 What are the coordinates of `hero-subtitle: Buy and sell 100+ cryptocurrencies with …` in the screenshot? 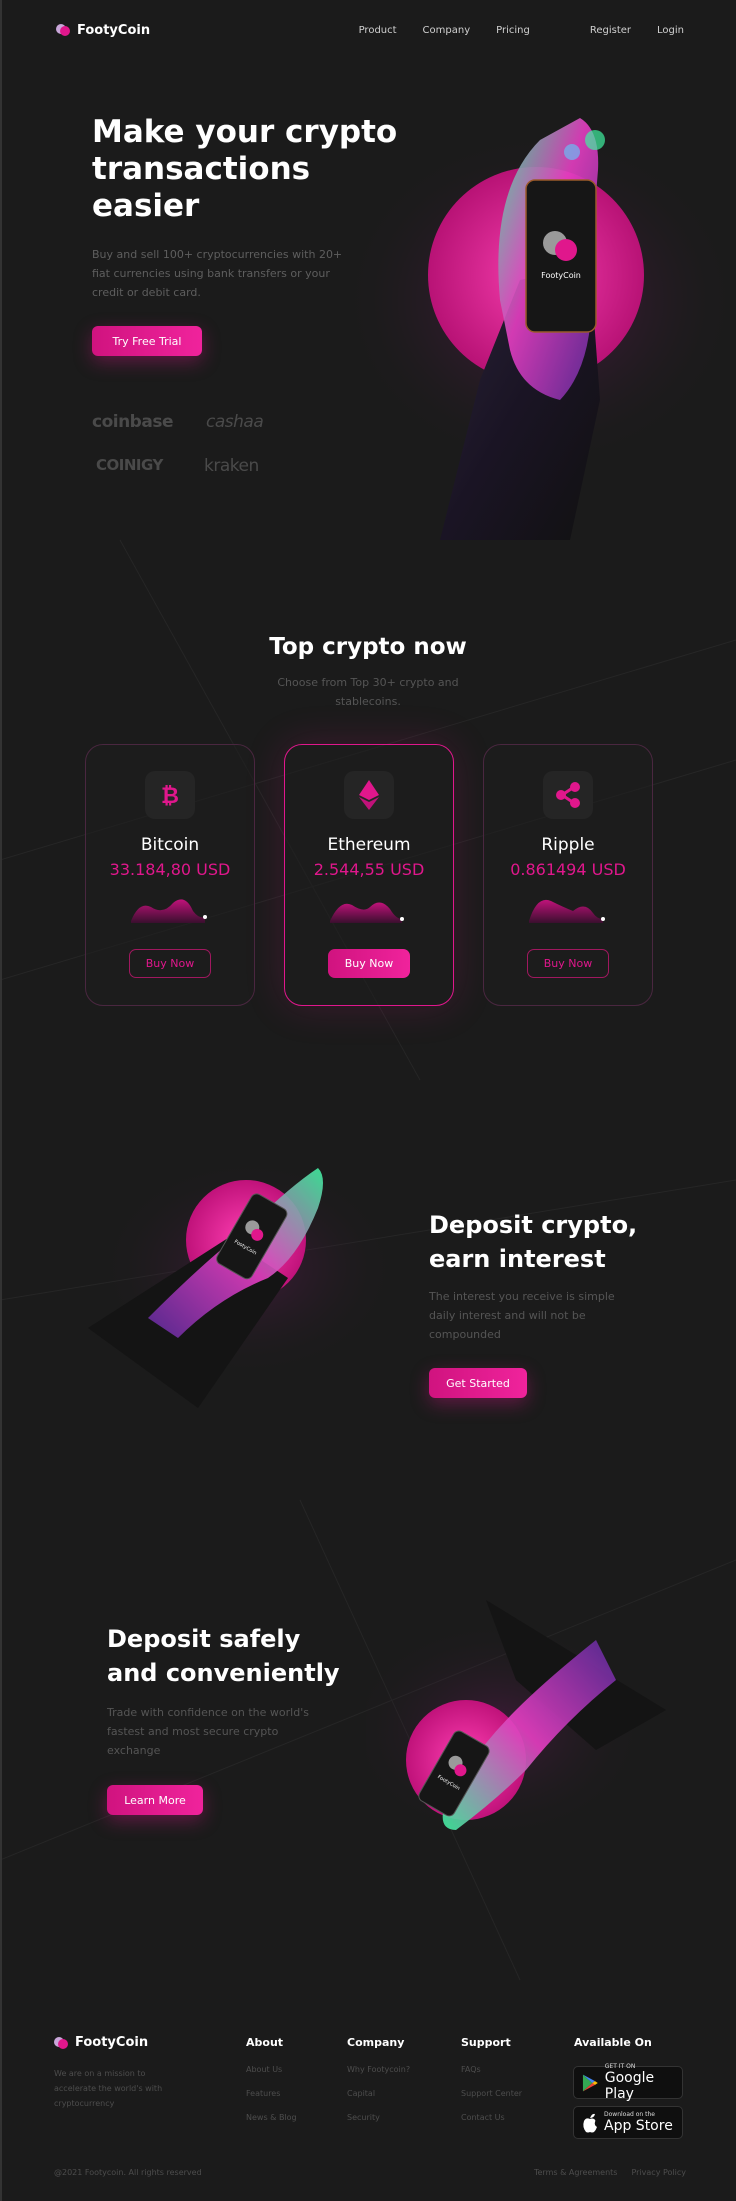 It's located at (217, 273).